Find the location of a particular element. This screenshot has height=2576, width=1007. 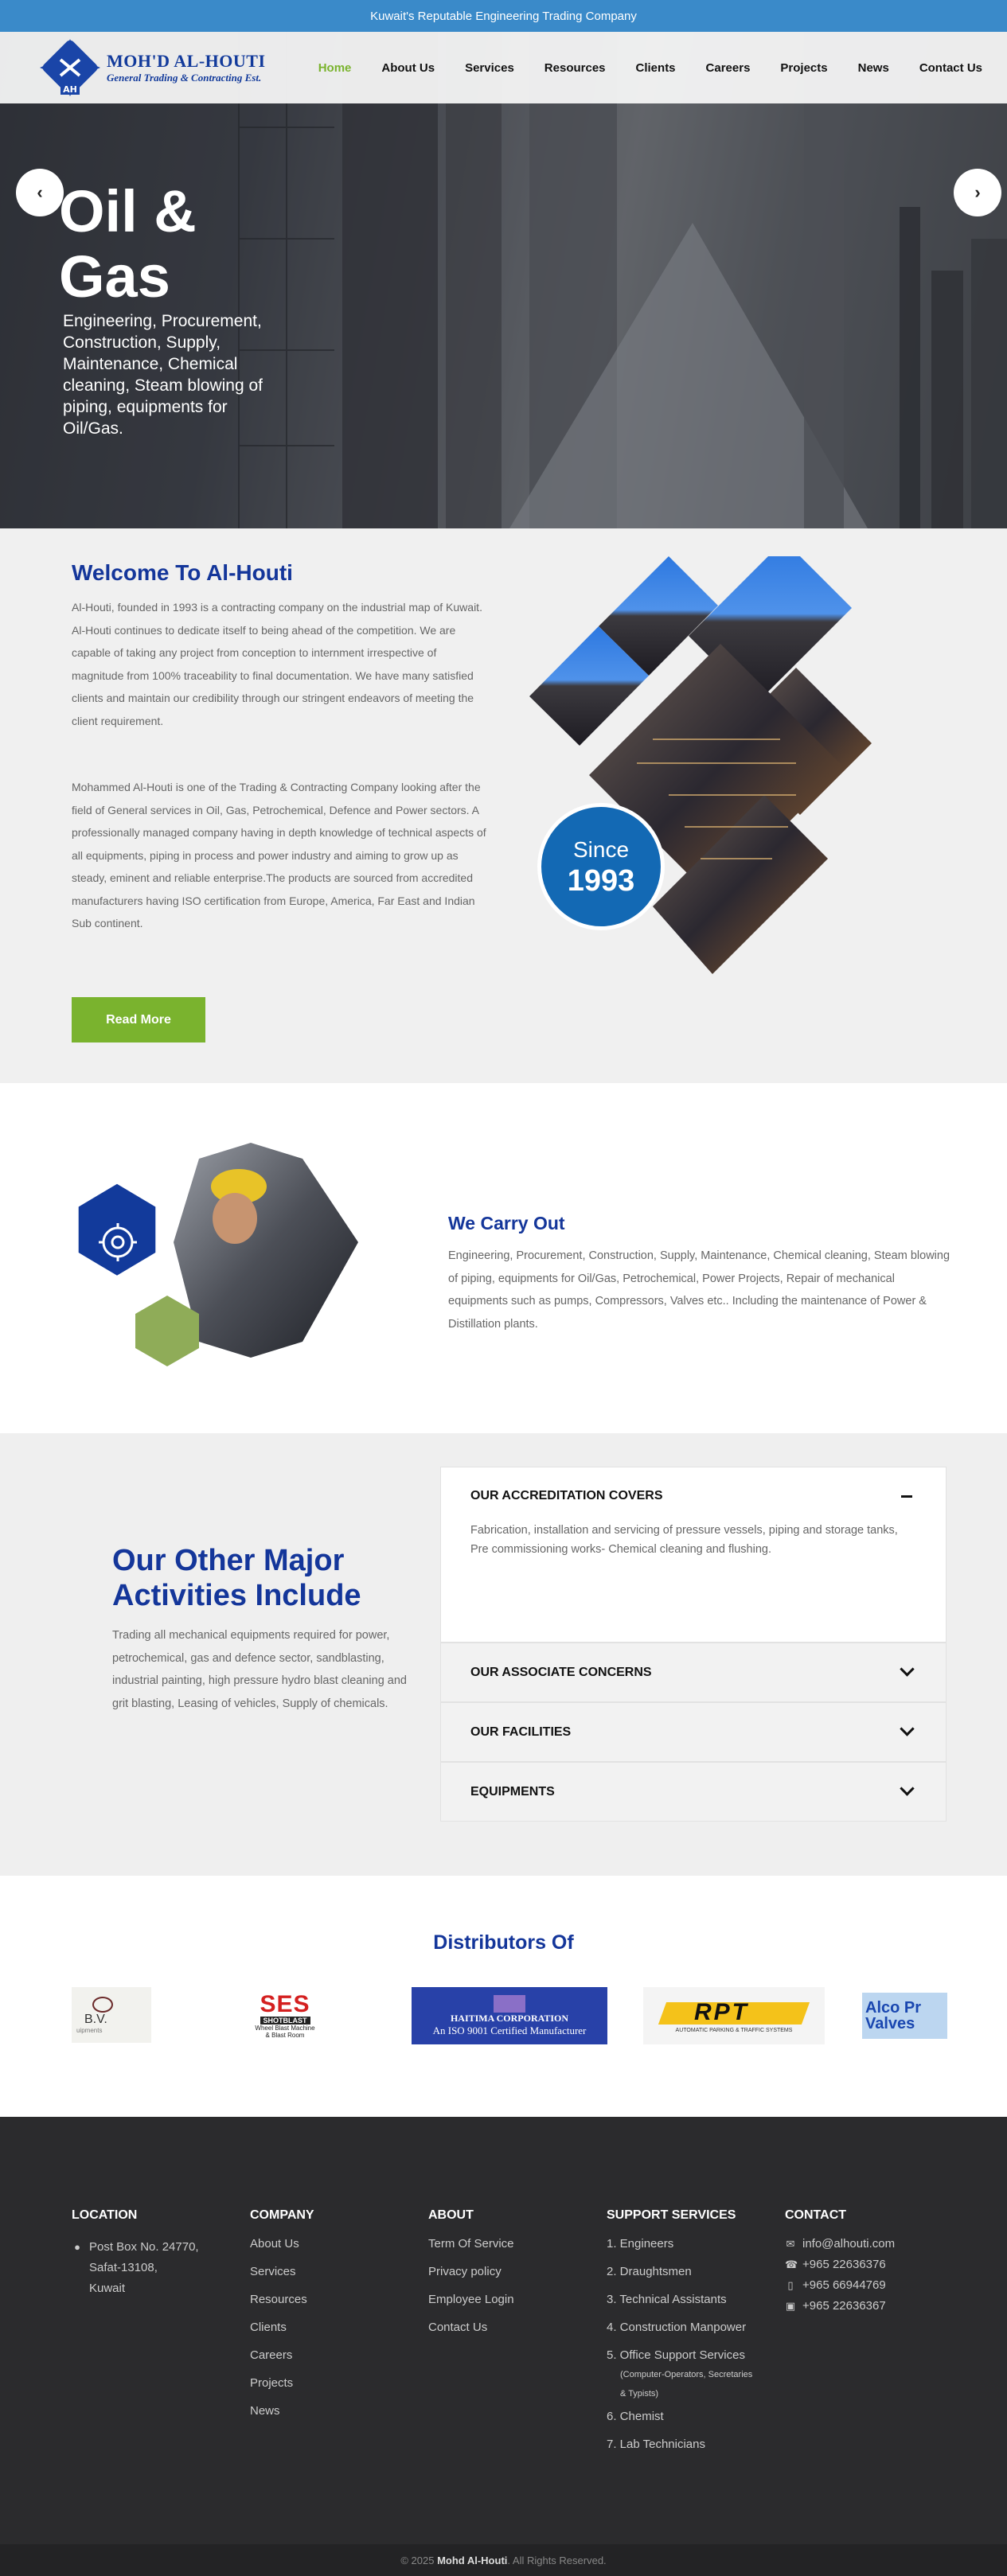

footer-link-contact-us: Contact Us is located at coordinates (471, 2327).